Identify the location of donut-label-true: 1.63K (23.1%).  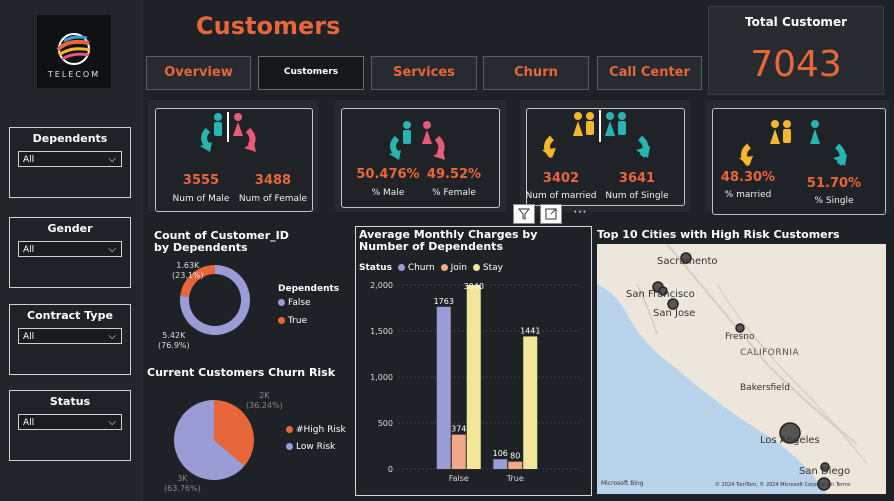
(188, 270).